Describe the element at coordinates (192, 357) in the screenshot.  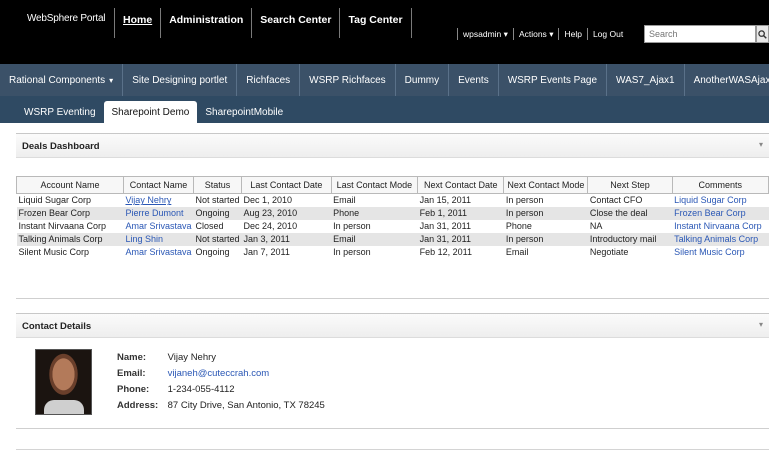
I see `contact-name: Vijay Nehry` at that location.